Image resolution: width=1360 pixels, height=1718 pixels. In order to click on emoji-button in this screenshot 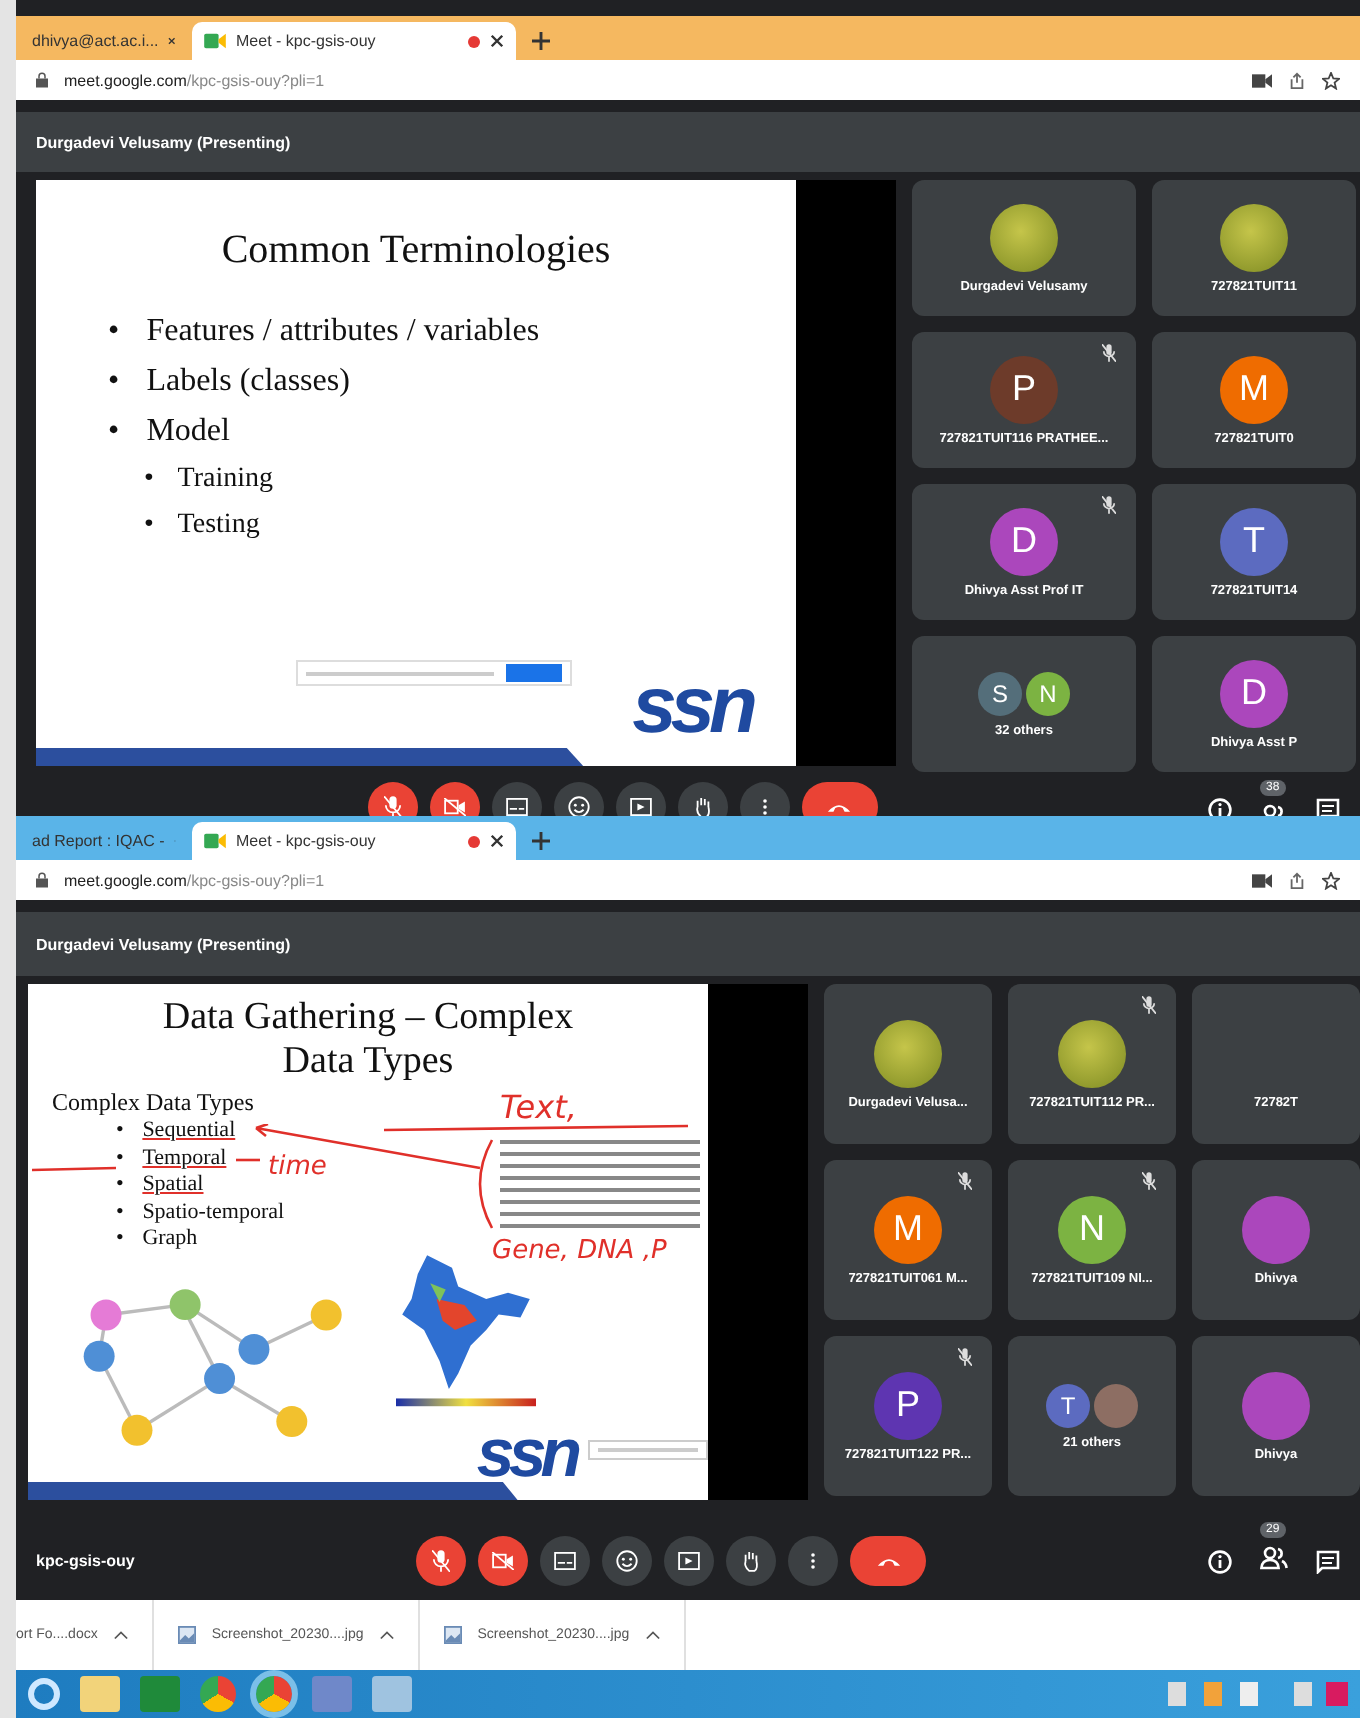, I will do `click(627, 1561)`.